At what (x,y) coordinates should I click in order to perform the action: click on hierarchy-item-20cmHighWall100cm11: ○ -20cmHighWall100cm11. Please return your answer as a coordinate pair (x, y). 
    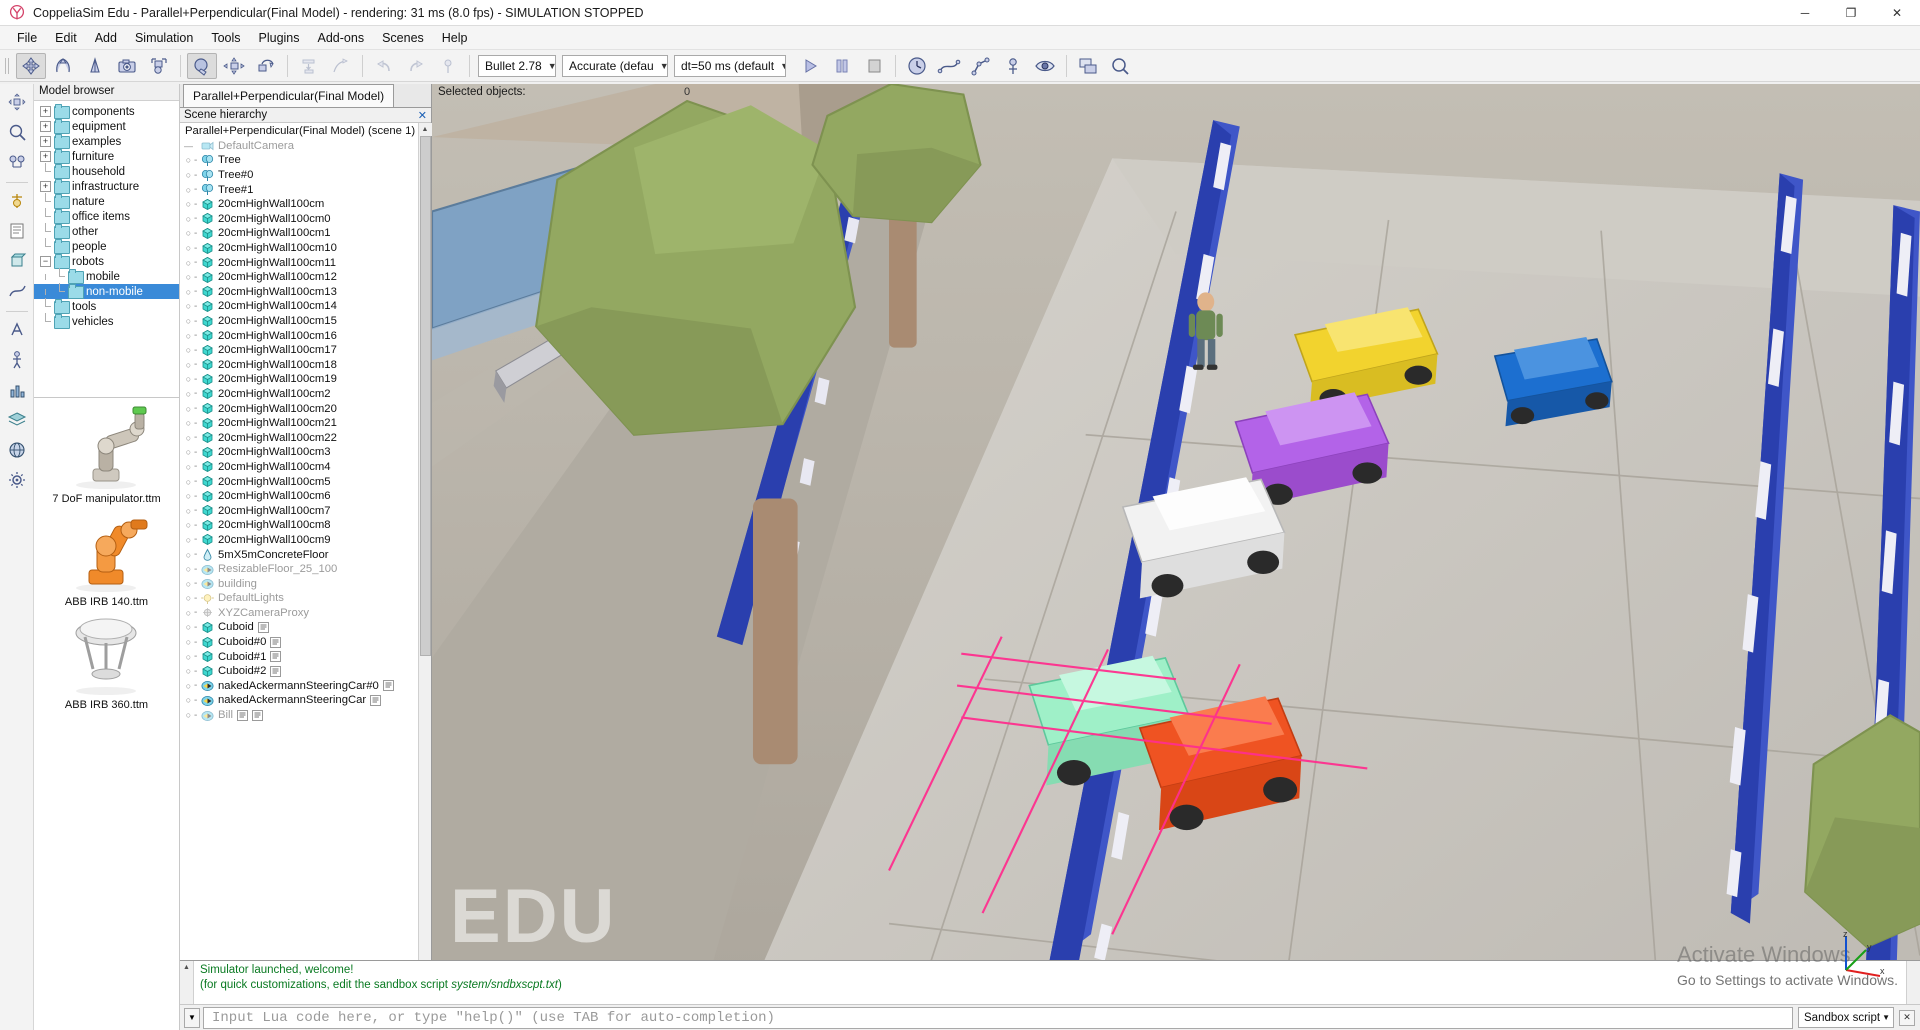
    Looking at the image, I should click on (299, 262).